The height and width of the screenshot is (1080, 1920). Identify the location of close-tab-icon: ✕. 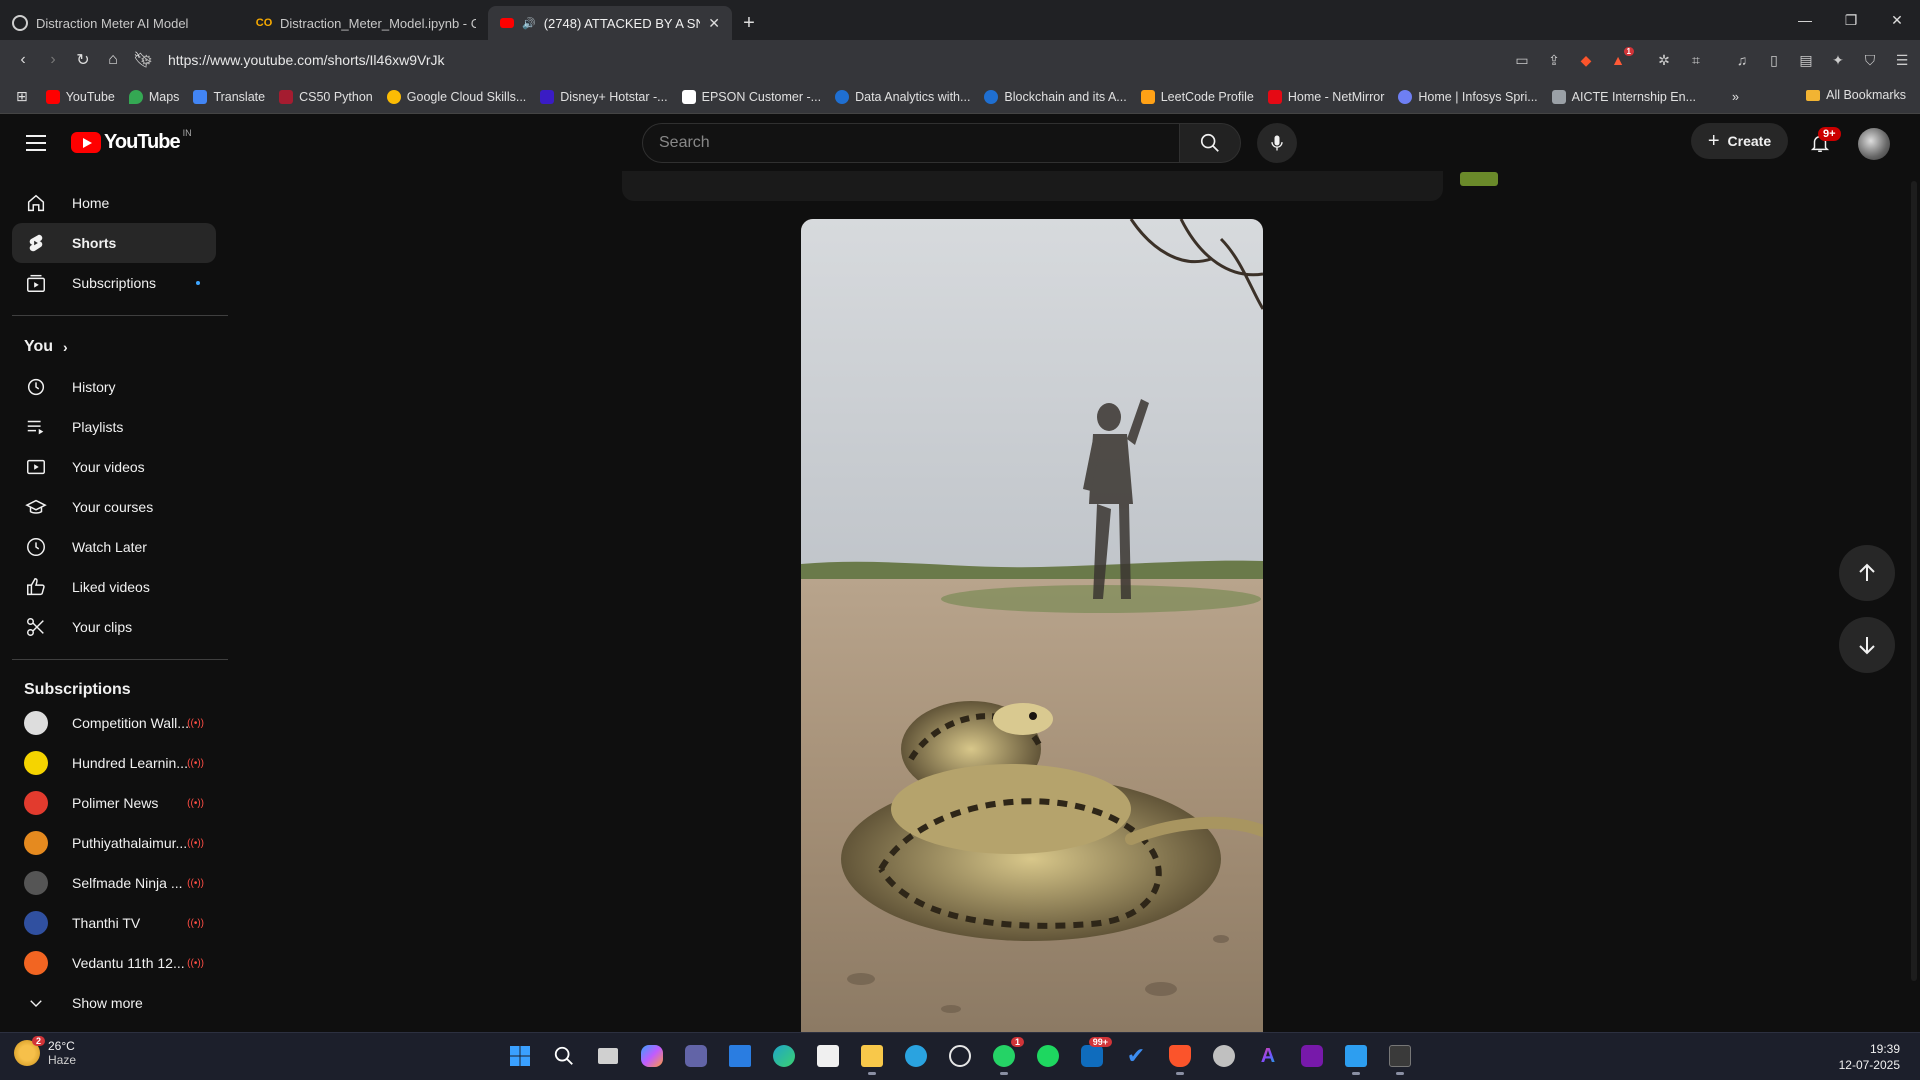
(714, 23).